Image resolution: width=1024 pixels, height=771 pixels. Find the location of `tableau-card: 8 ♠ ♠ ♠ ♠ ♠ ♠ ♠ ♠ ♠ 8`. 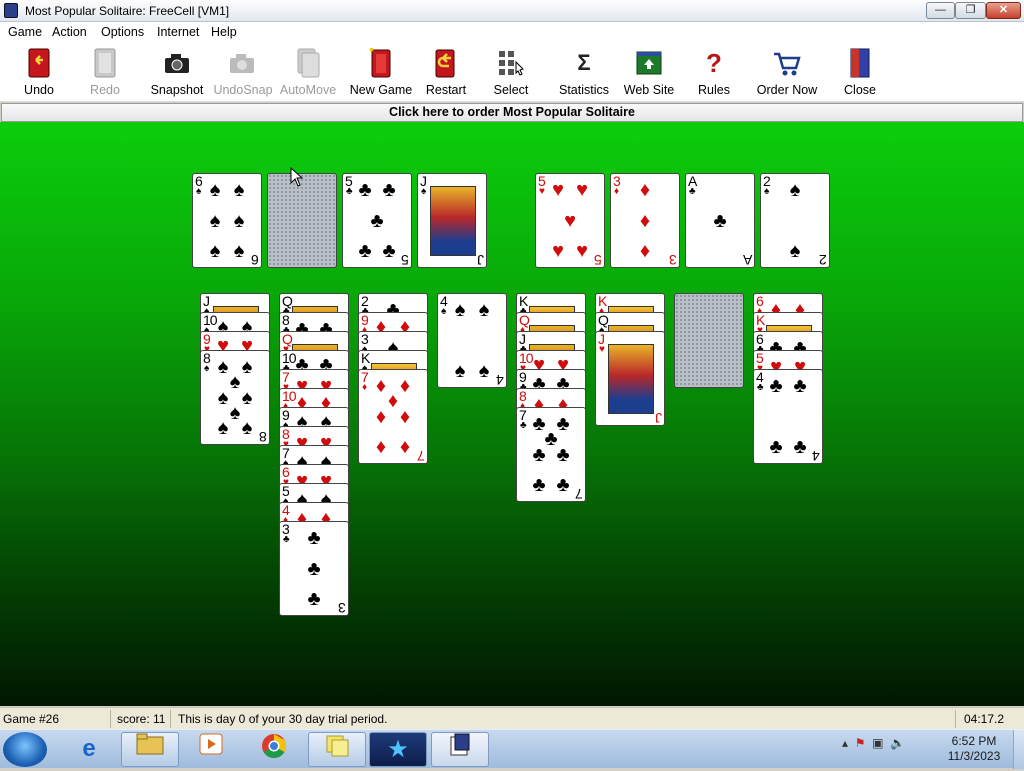

tableau-card: 8 ♠ ♠ ♠ ♠ ♠ ♠ ♠ ♠ ♠ 8 is located at coordinates (235, 397).